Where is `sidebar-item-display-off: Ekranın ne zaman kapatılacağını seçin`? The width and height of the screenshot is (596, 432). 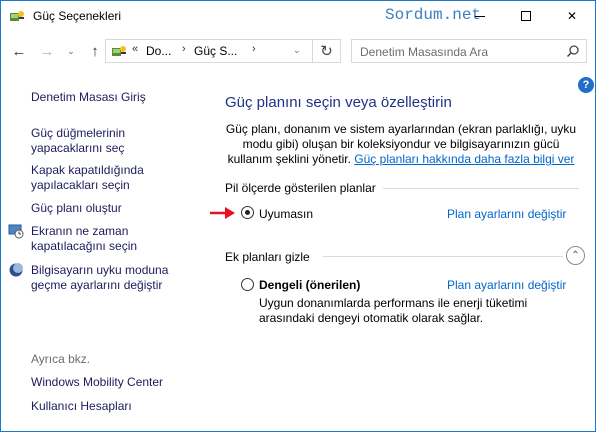 sidebar-item-display-off: Ekranın ne zaman kapatılacağını seçin is located at coordinates (84, 239).